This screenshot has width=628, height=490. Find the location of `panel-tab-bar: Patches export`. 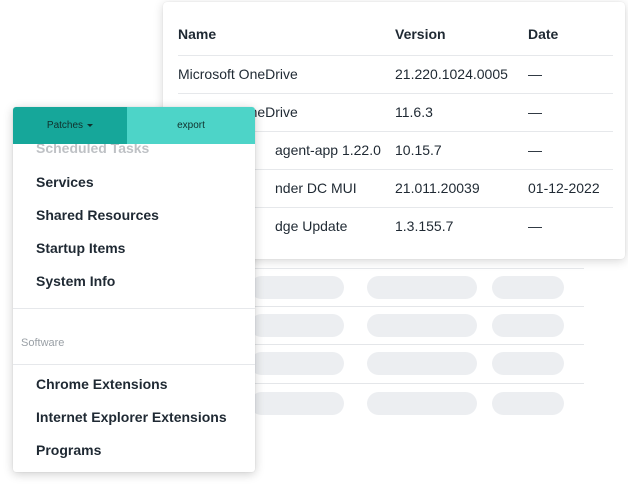

panel-tab-bar: Patches export is located at coordinates (134, 125).